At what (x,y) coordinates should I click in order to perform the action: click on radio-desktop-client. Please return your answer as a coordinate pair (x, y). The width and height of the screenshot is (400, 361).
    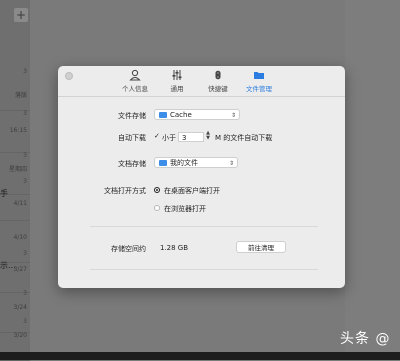
    Looking at the image, I should click on (157, 190).